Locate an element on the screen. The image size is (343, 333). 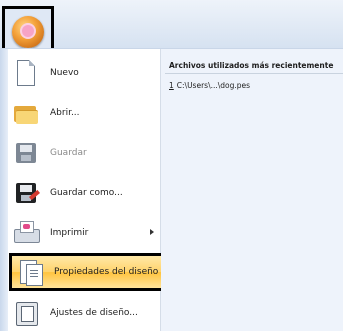
app-orb-icon is located at coordinates (28, 32).